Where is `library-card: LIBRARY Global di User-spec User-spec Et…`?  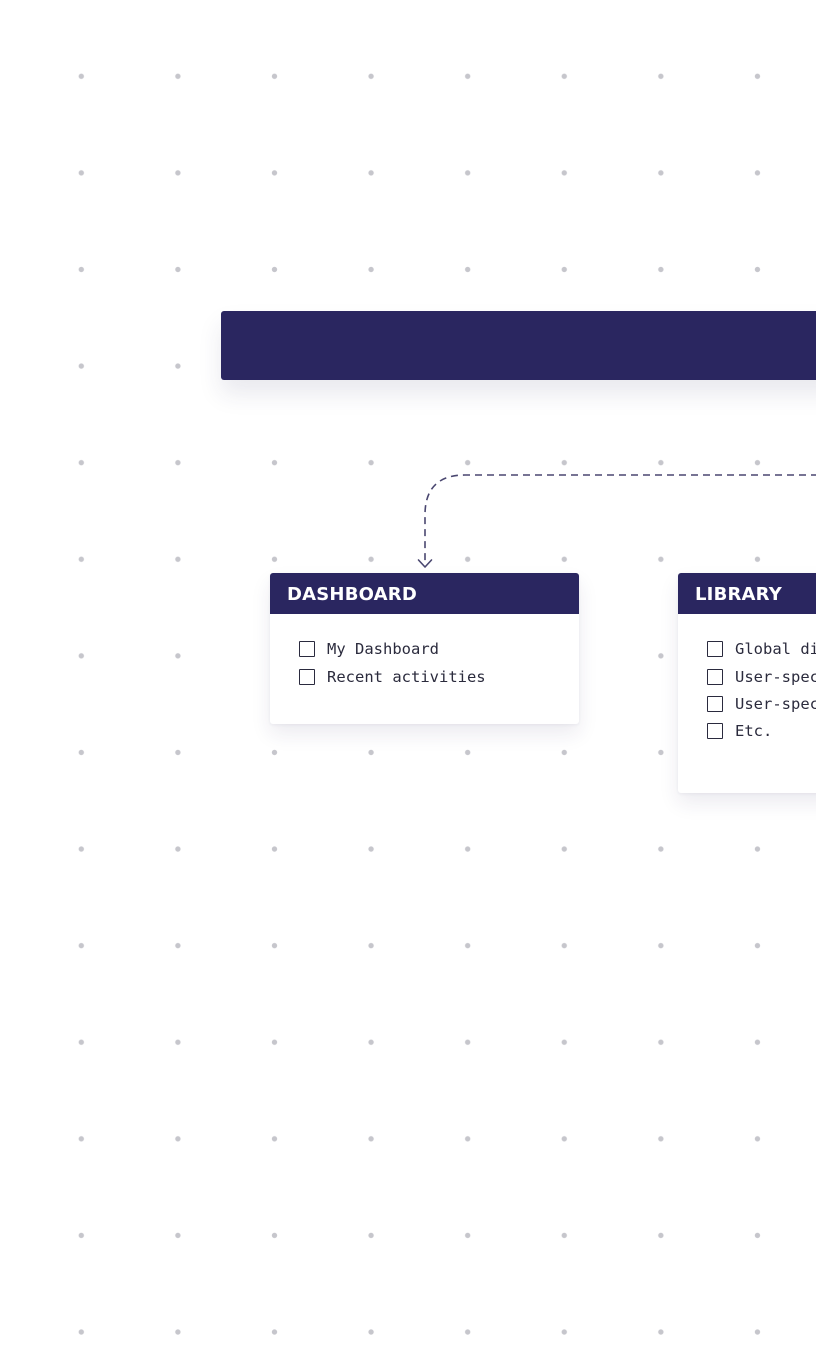
library-card: LIBRARY Global di User-spec User-spec Et… is located at coordinates (747, 683).